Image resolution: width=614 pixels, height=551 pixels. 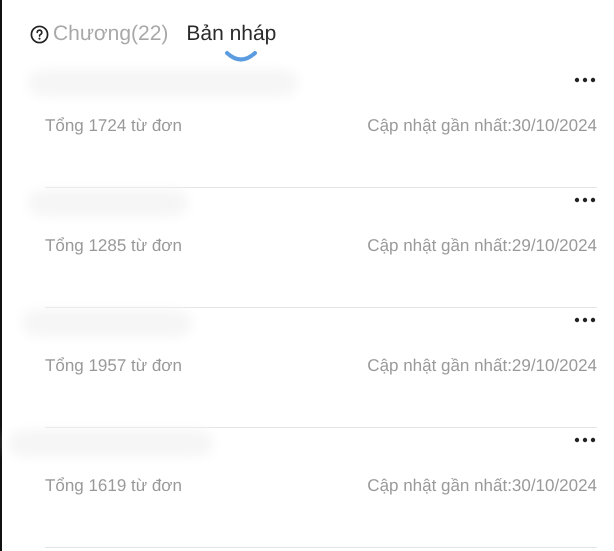 What do you see at coordinates (113, 246) in the screenshot?
I see `word-count: Tổng 1285 từ đơn` at bounding box center [113, 246].